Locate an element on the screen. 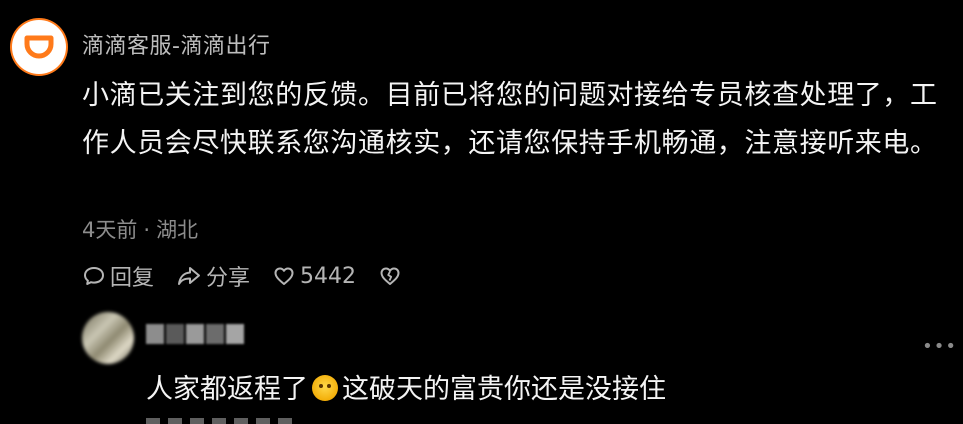 Image resolution: width=963 pixels, height=424 pixels. comment-time: 4天前 is located at coordinates (110, 230).